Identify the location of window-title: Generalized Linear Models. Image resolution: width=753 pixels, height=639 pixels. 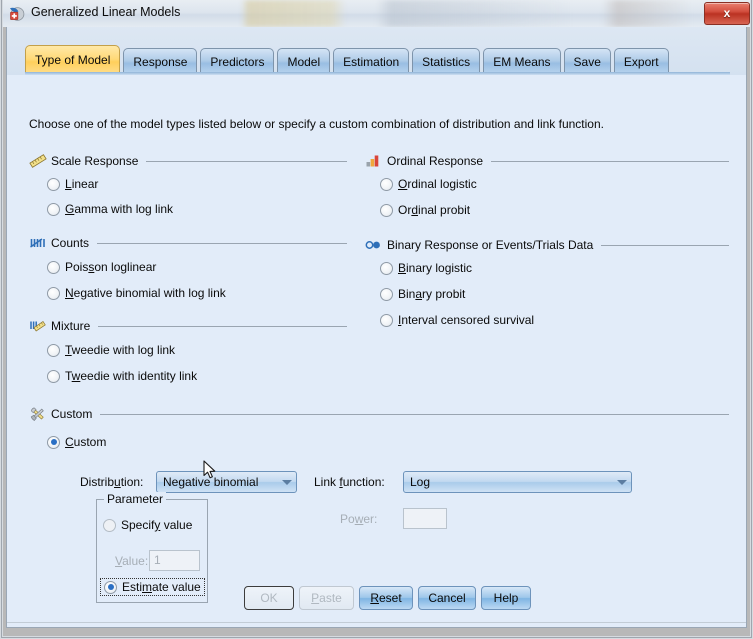
(106, 12).